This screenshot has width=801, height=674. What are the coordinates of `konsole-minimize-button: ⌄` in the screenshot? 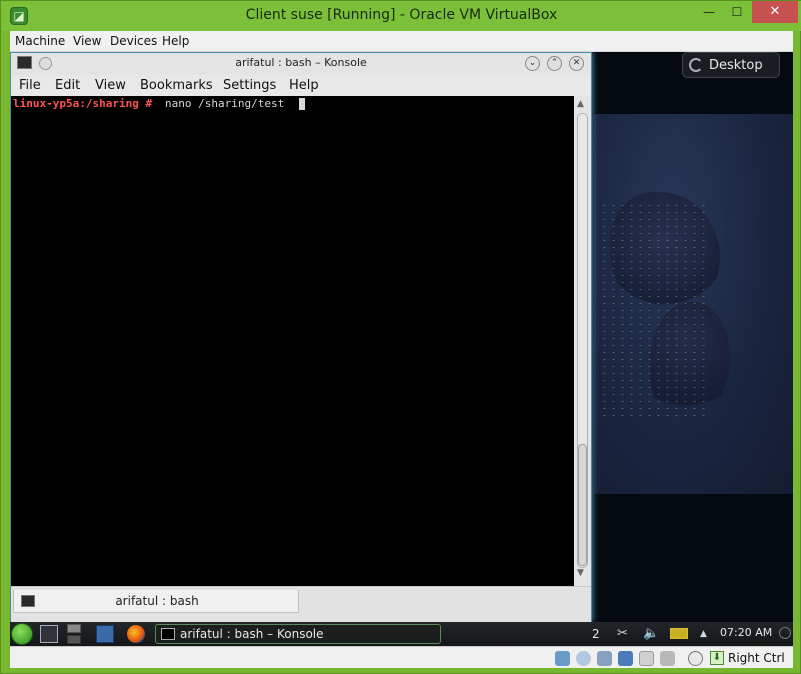 It's located at (532, 63).